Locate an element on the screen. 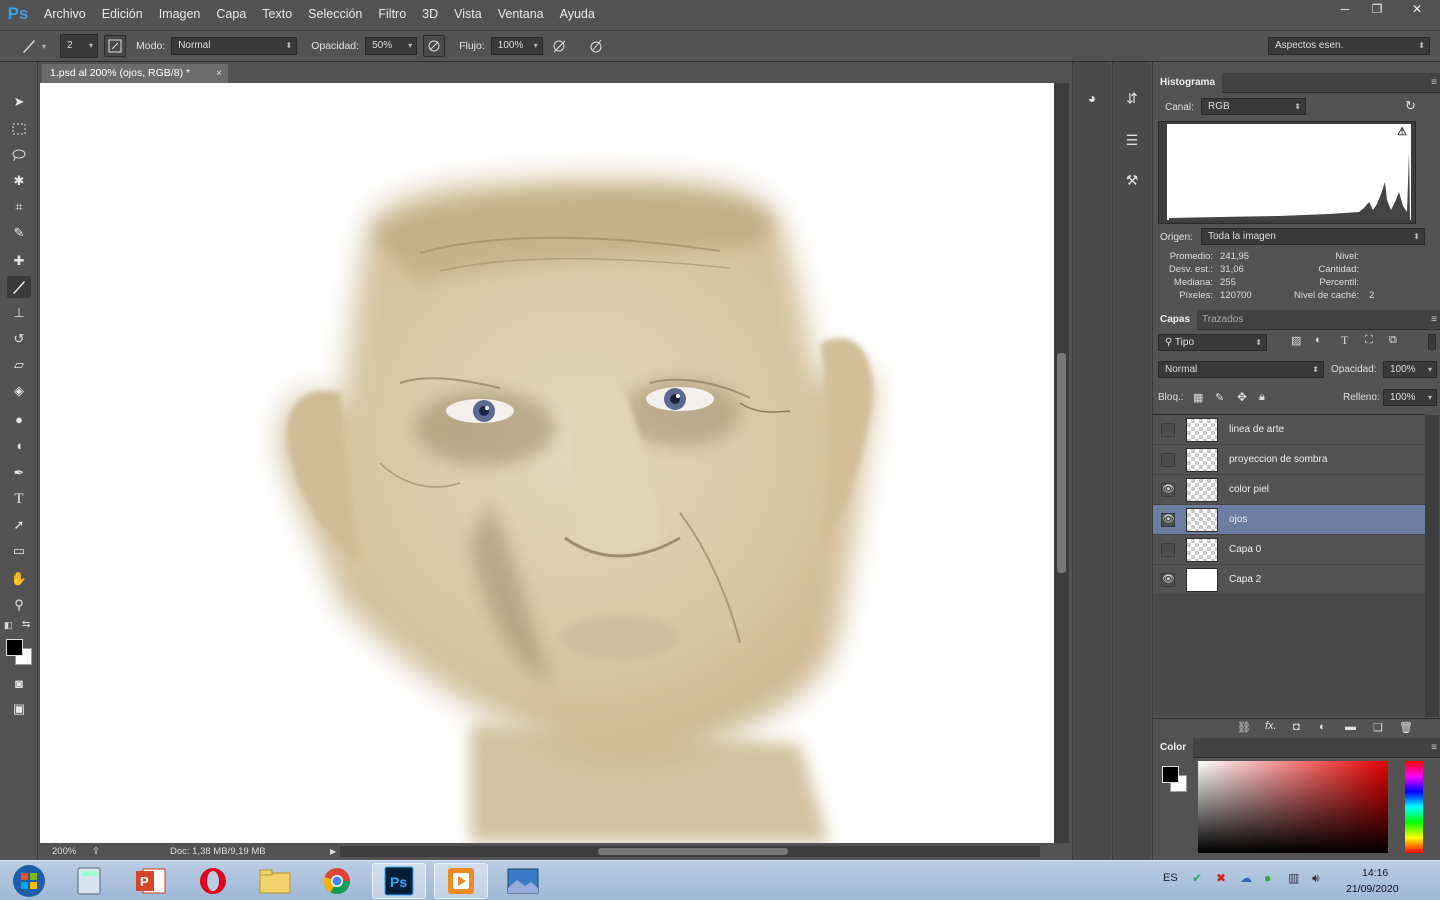  adjustment-layer-icon: ◐ is located at coordinates (1322, 727).